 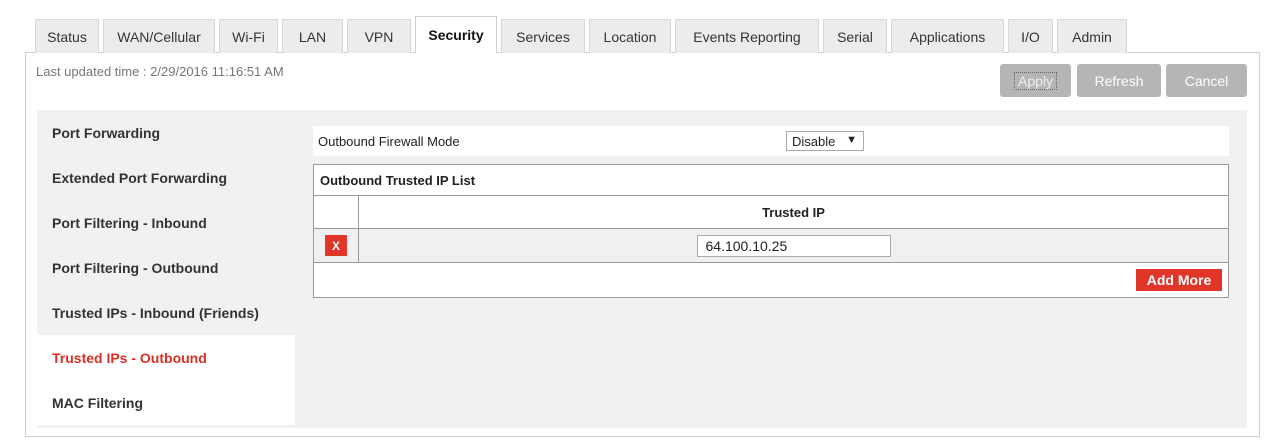 What do you see at coordinates (389, 141) in the screenshot?
I see `firewall-mode-label: Outbound Firewall Mode` at bounding box center [389, 141].